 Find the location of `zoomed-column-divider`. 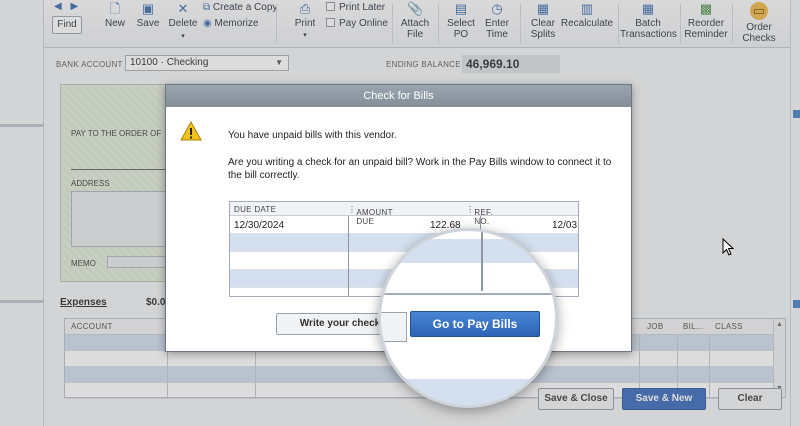

zoomed-column-divider is located at coordinates (482, 261).